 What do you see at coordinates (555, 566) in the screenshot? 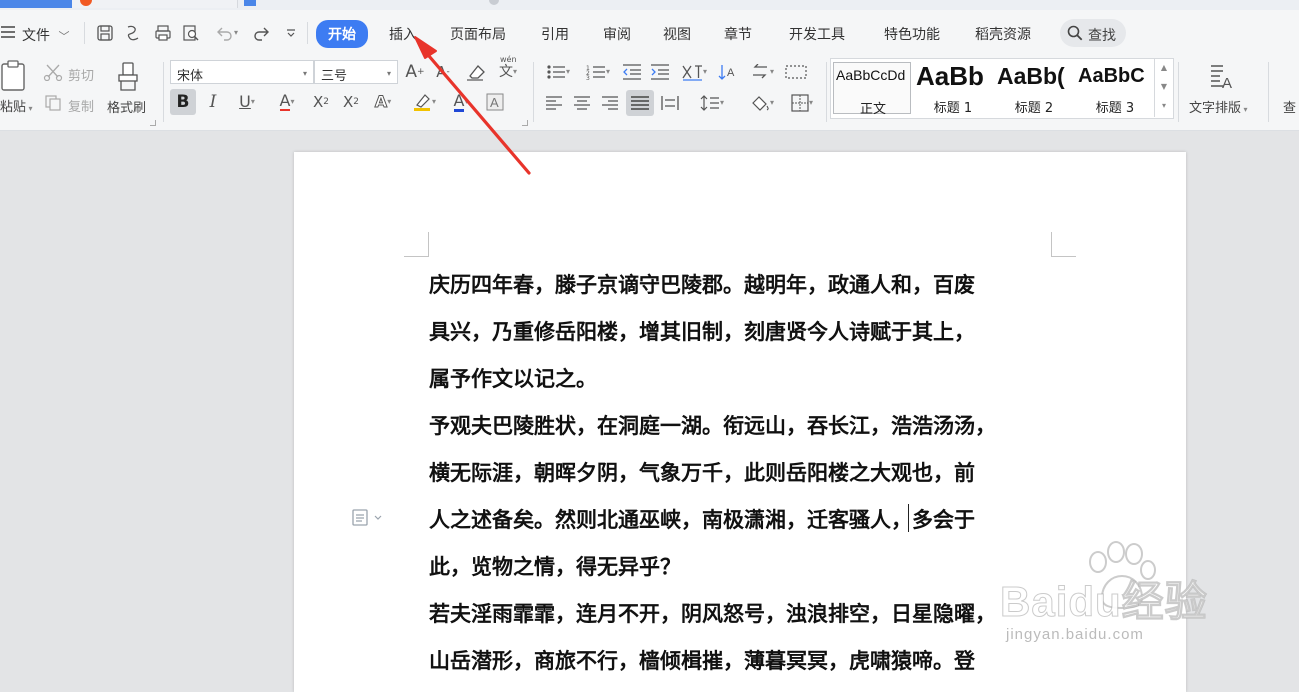
I see `document-line: 此，览物之情，得无异乎？` at bounding box center [555, 566].